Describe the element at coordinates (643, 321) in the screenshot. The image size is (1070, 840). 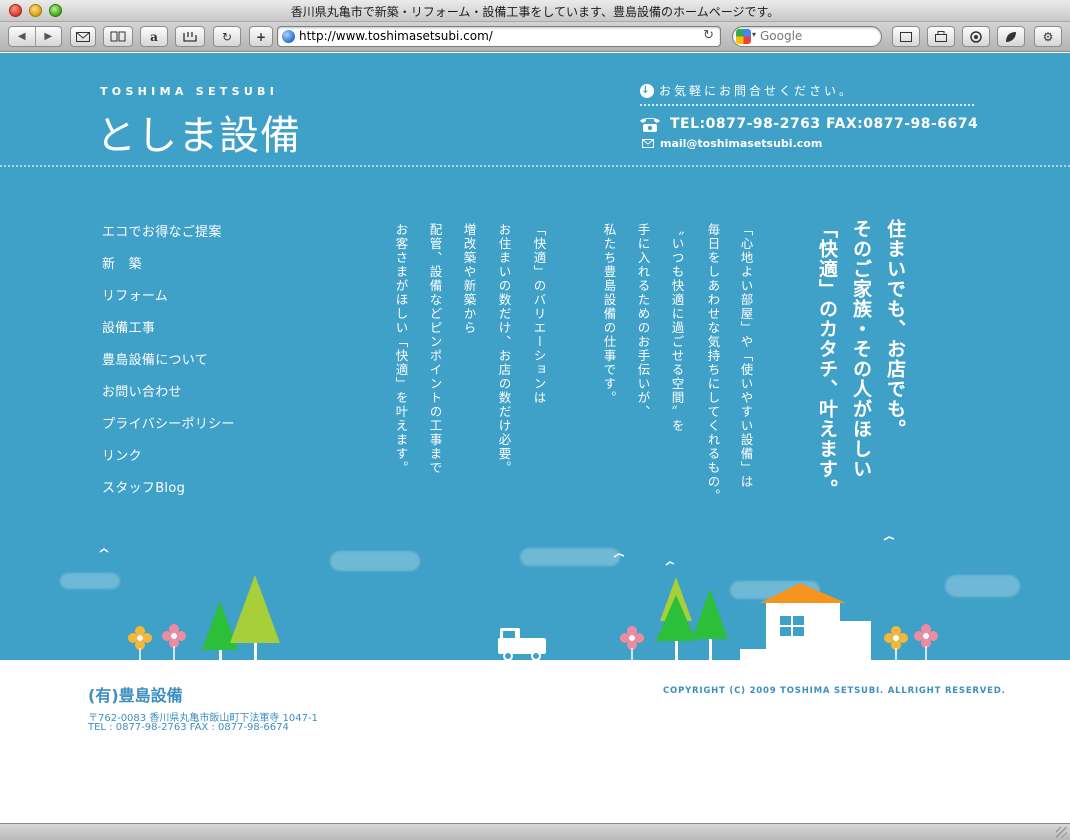
I see `body-line-4: 手に入れるためのお手伝いが、` at that location.